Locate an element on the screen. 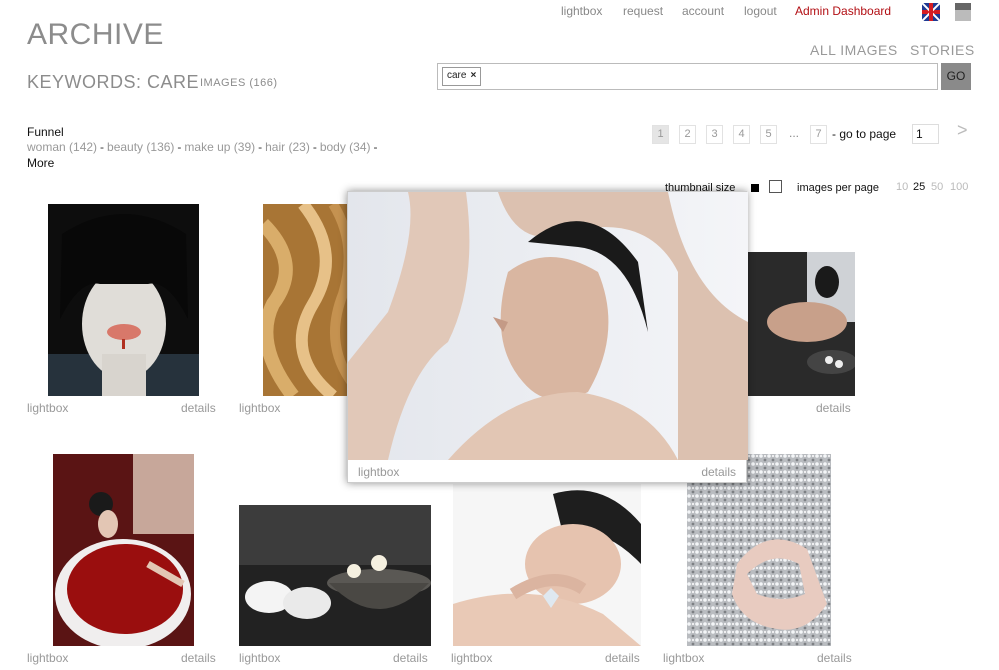  stories-link: STORIES is located at coordinates (942, 50).